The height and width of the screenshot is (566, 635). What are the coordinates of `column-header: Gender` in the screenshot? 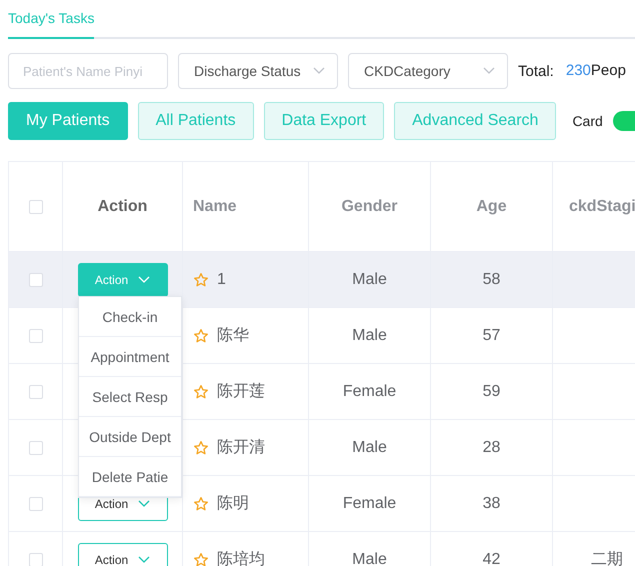 It's located at (369, 207).